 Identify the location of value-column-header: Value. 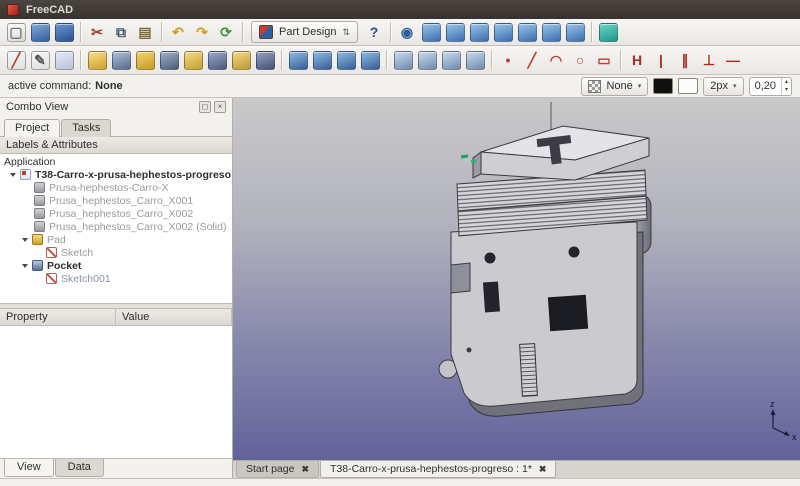
(174, 317).